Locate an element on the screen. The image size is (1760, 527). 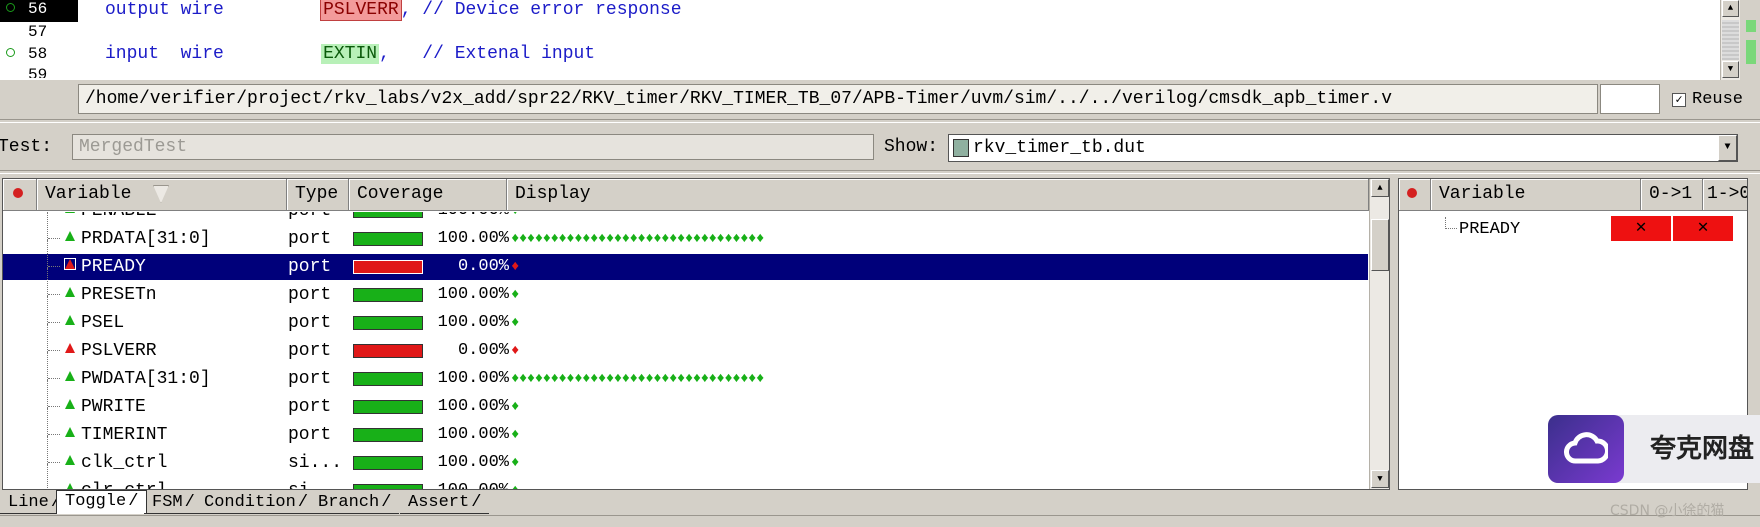
tab-toggle: Toggle / is located at coordinates (102, 502).